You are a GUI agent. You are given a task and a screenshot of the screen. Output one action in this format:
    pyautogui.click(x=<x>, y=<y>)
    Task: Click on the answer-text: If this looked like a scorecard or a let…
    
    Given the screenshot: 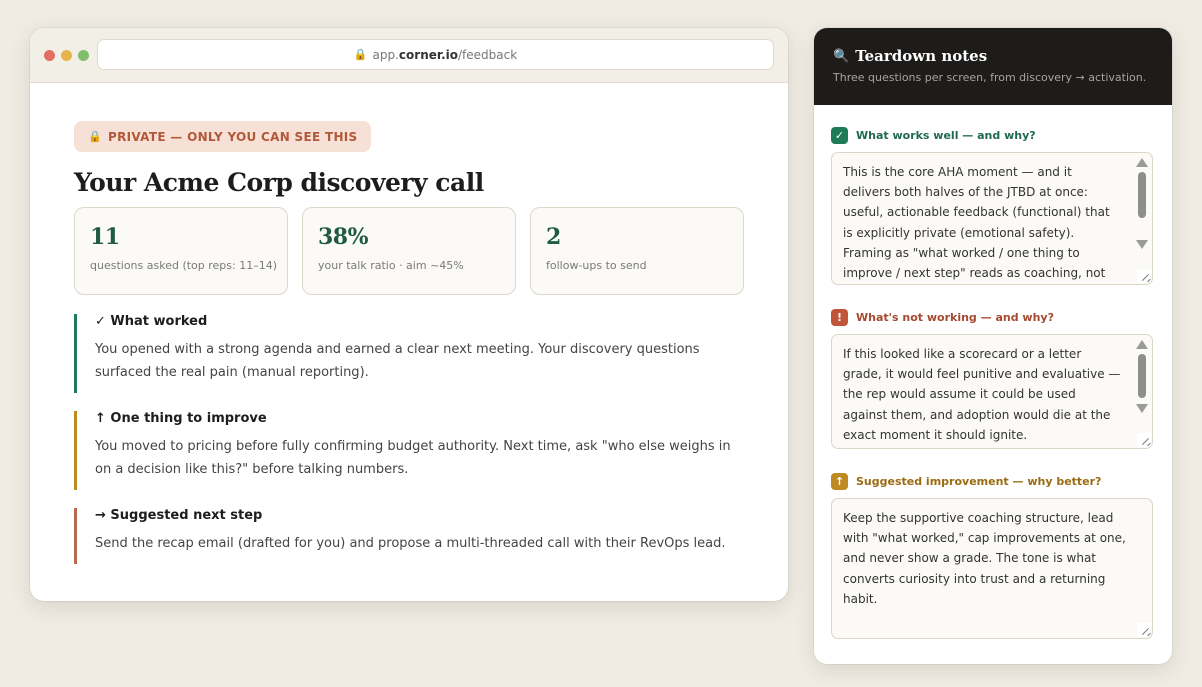 What is the action you would take?
    pyautogui.click(x=982, y=394)
    